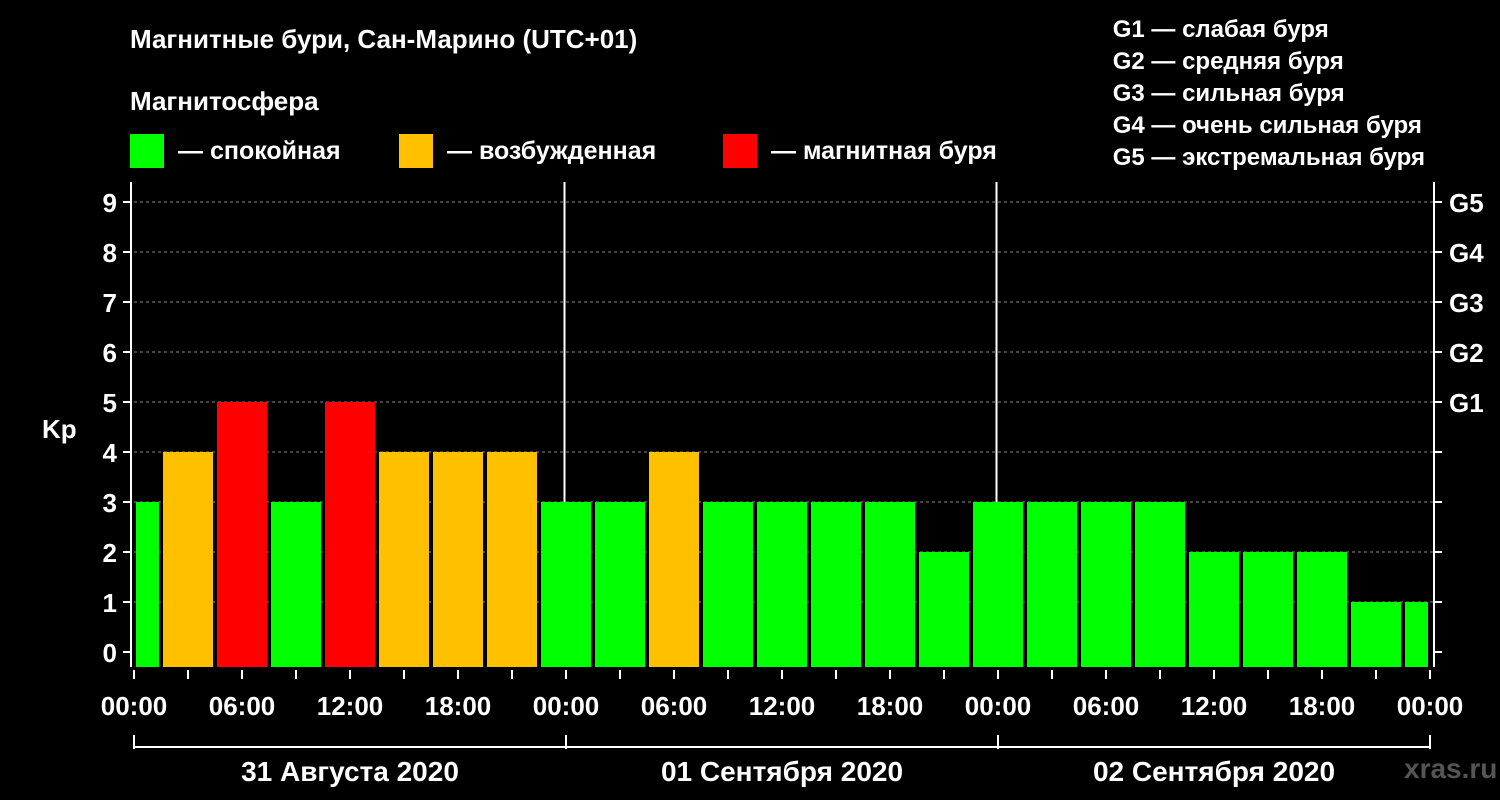 This screenshot has width=1500, height=800. I want to click on g-scale-label: G1, so click(1466, 403).